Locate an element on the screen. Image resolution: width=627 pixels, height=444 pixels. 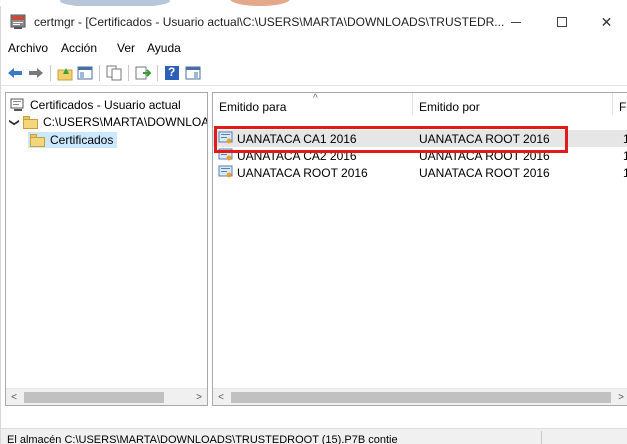
forward-button is located at coordinates (36, 73).